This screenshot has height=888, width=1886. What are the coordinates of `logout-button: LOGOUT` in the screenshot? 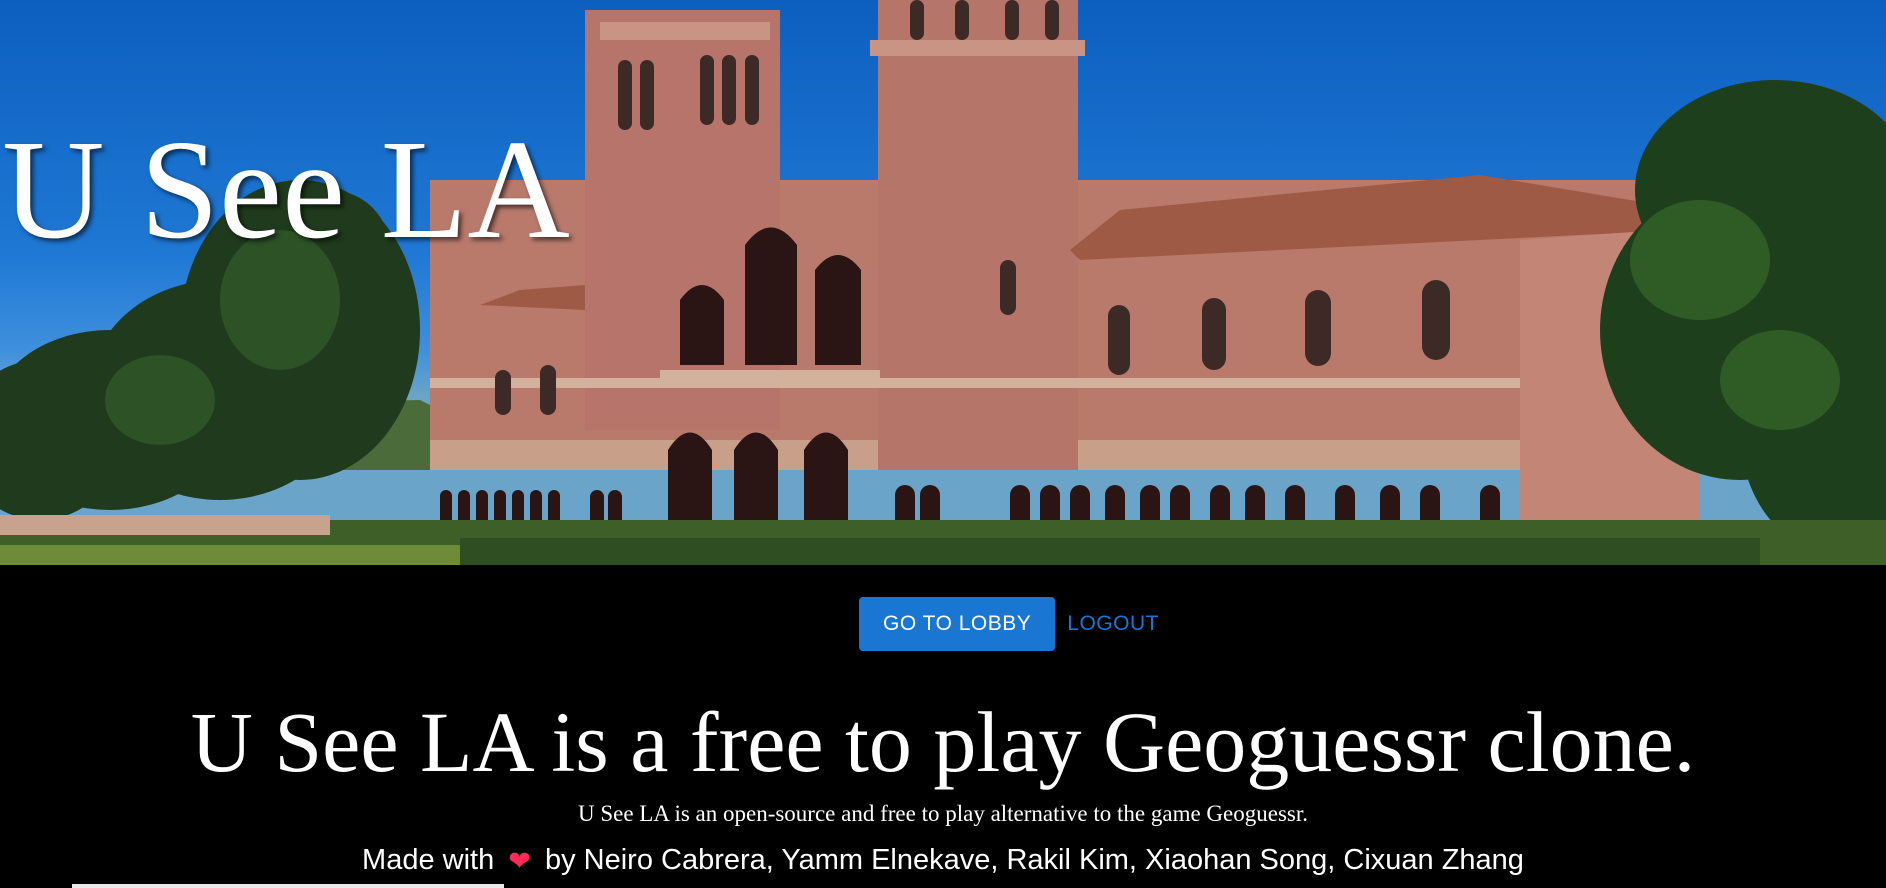 It's located at (1113, 624).